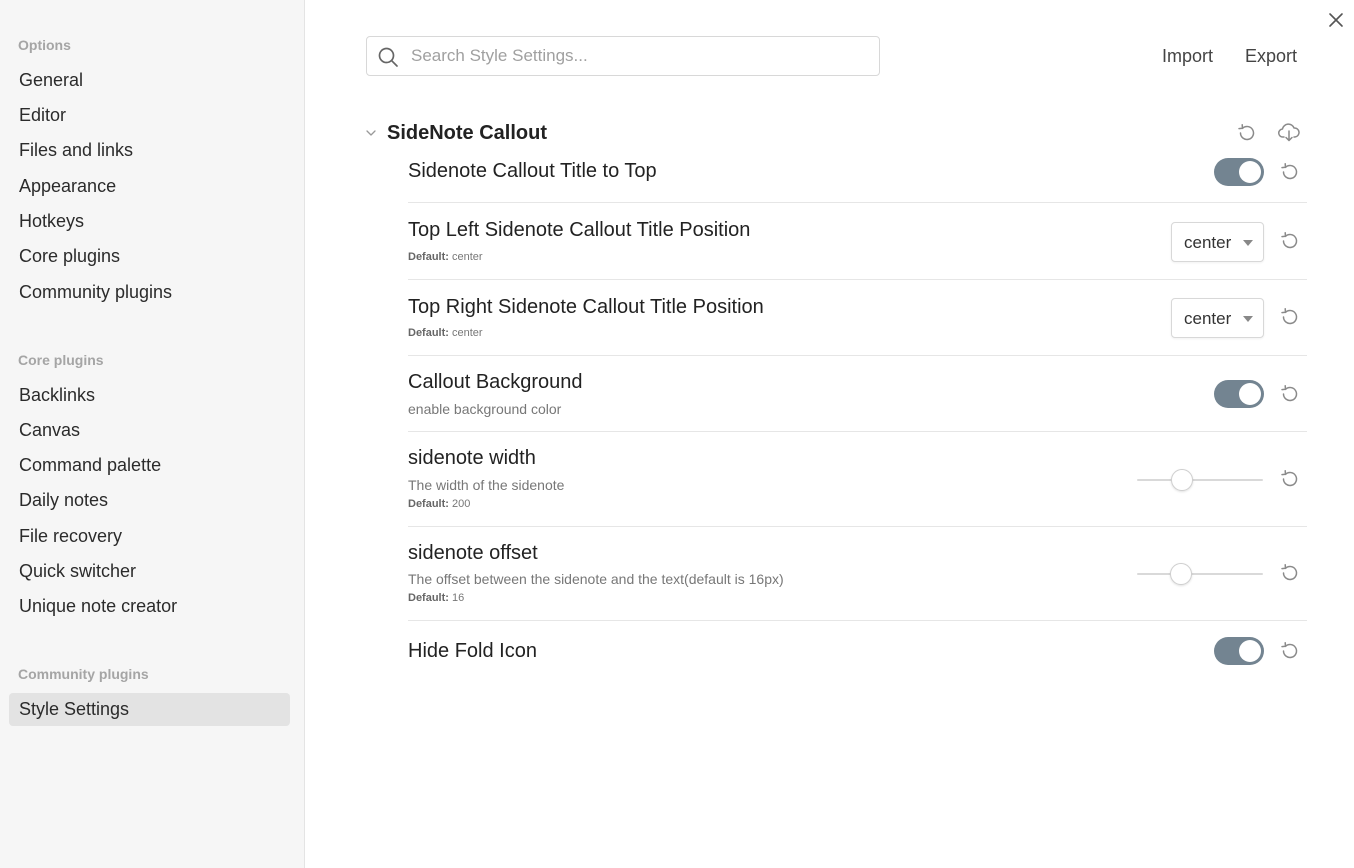 Image resolution: width=1354 pixels, height=868 pixels. I want to click on sidebar-item-appearance: Appearance, so click(149, 186).